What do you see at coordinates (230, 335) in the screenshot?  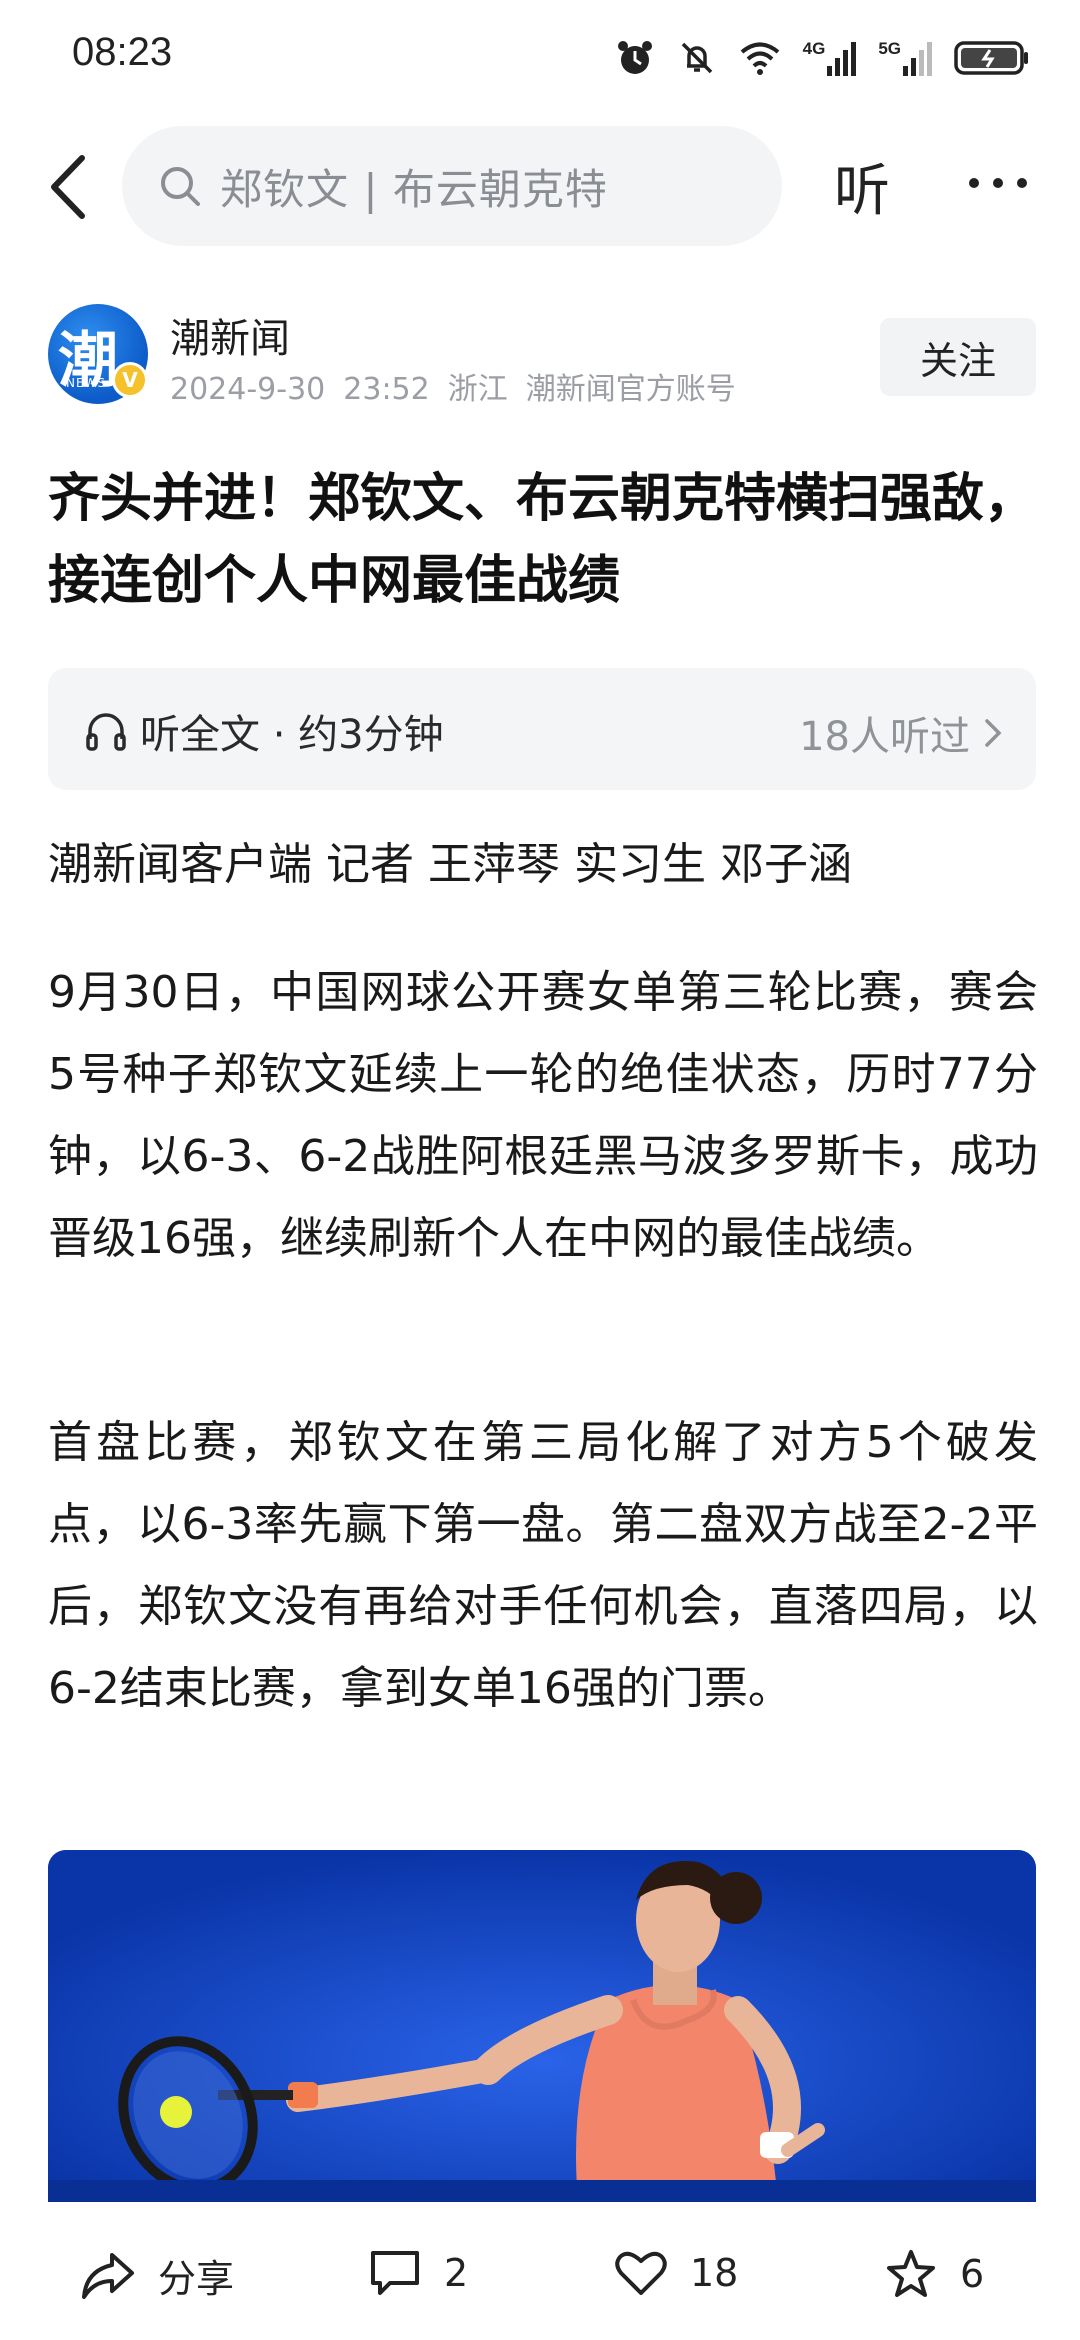 I see `author-name: 潮新闻` at bounding box center [230, 335].